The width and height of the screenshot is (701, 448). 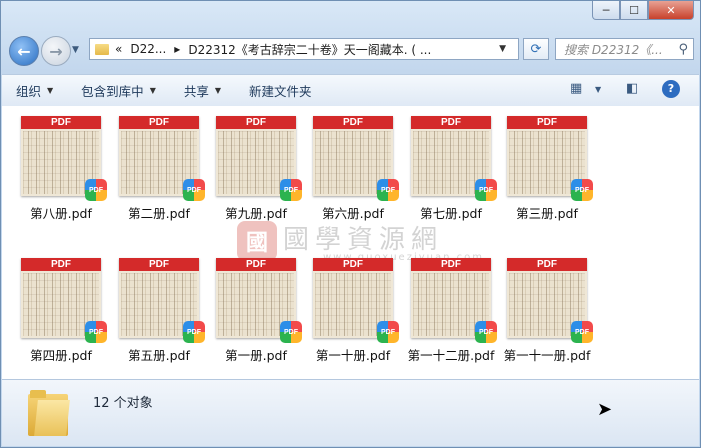 What do you see at coordinates (353, 355) in the screenshot?
I see `file-name: 第一十册.pdf` at bounding box center [353, 355].